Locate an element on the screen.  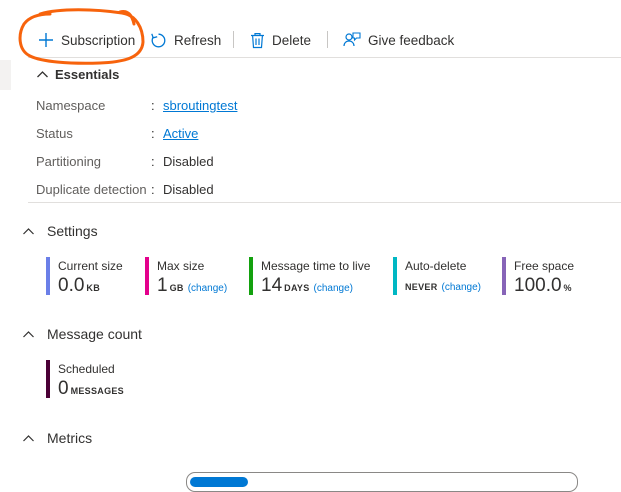
delete-icon is located at coordinates (257, 40).